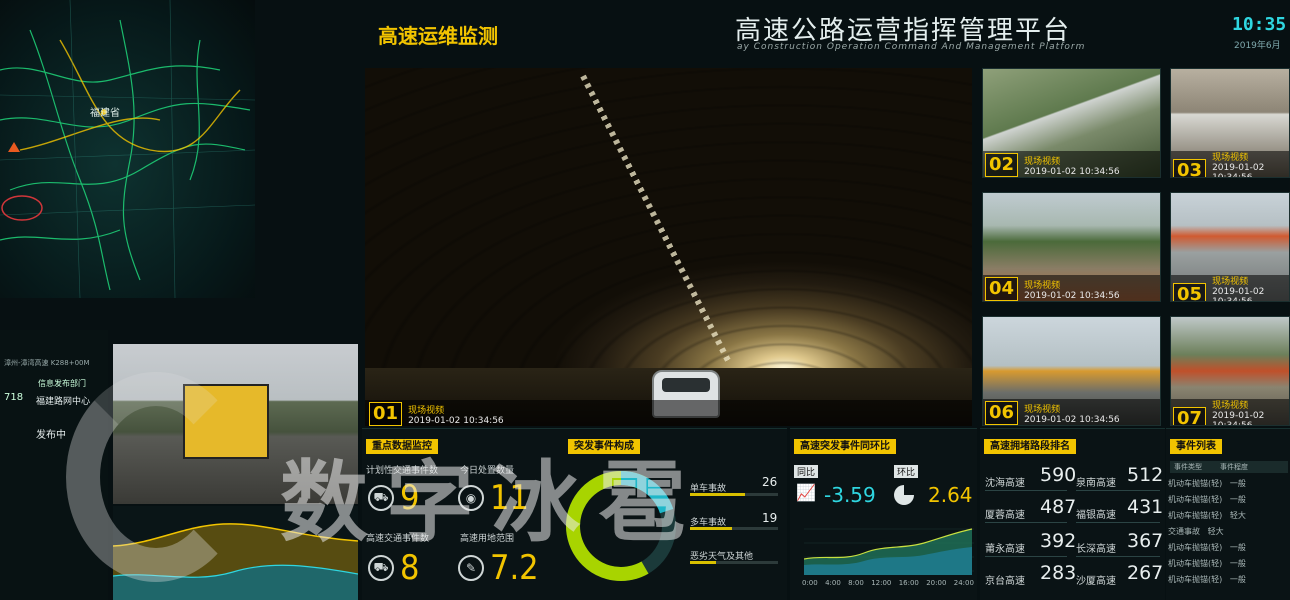 The height and width of the screenshot is (600, 1290). I want to click on info-dept-label: 信息发布部门, so click(62, 383).